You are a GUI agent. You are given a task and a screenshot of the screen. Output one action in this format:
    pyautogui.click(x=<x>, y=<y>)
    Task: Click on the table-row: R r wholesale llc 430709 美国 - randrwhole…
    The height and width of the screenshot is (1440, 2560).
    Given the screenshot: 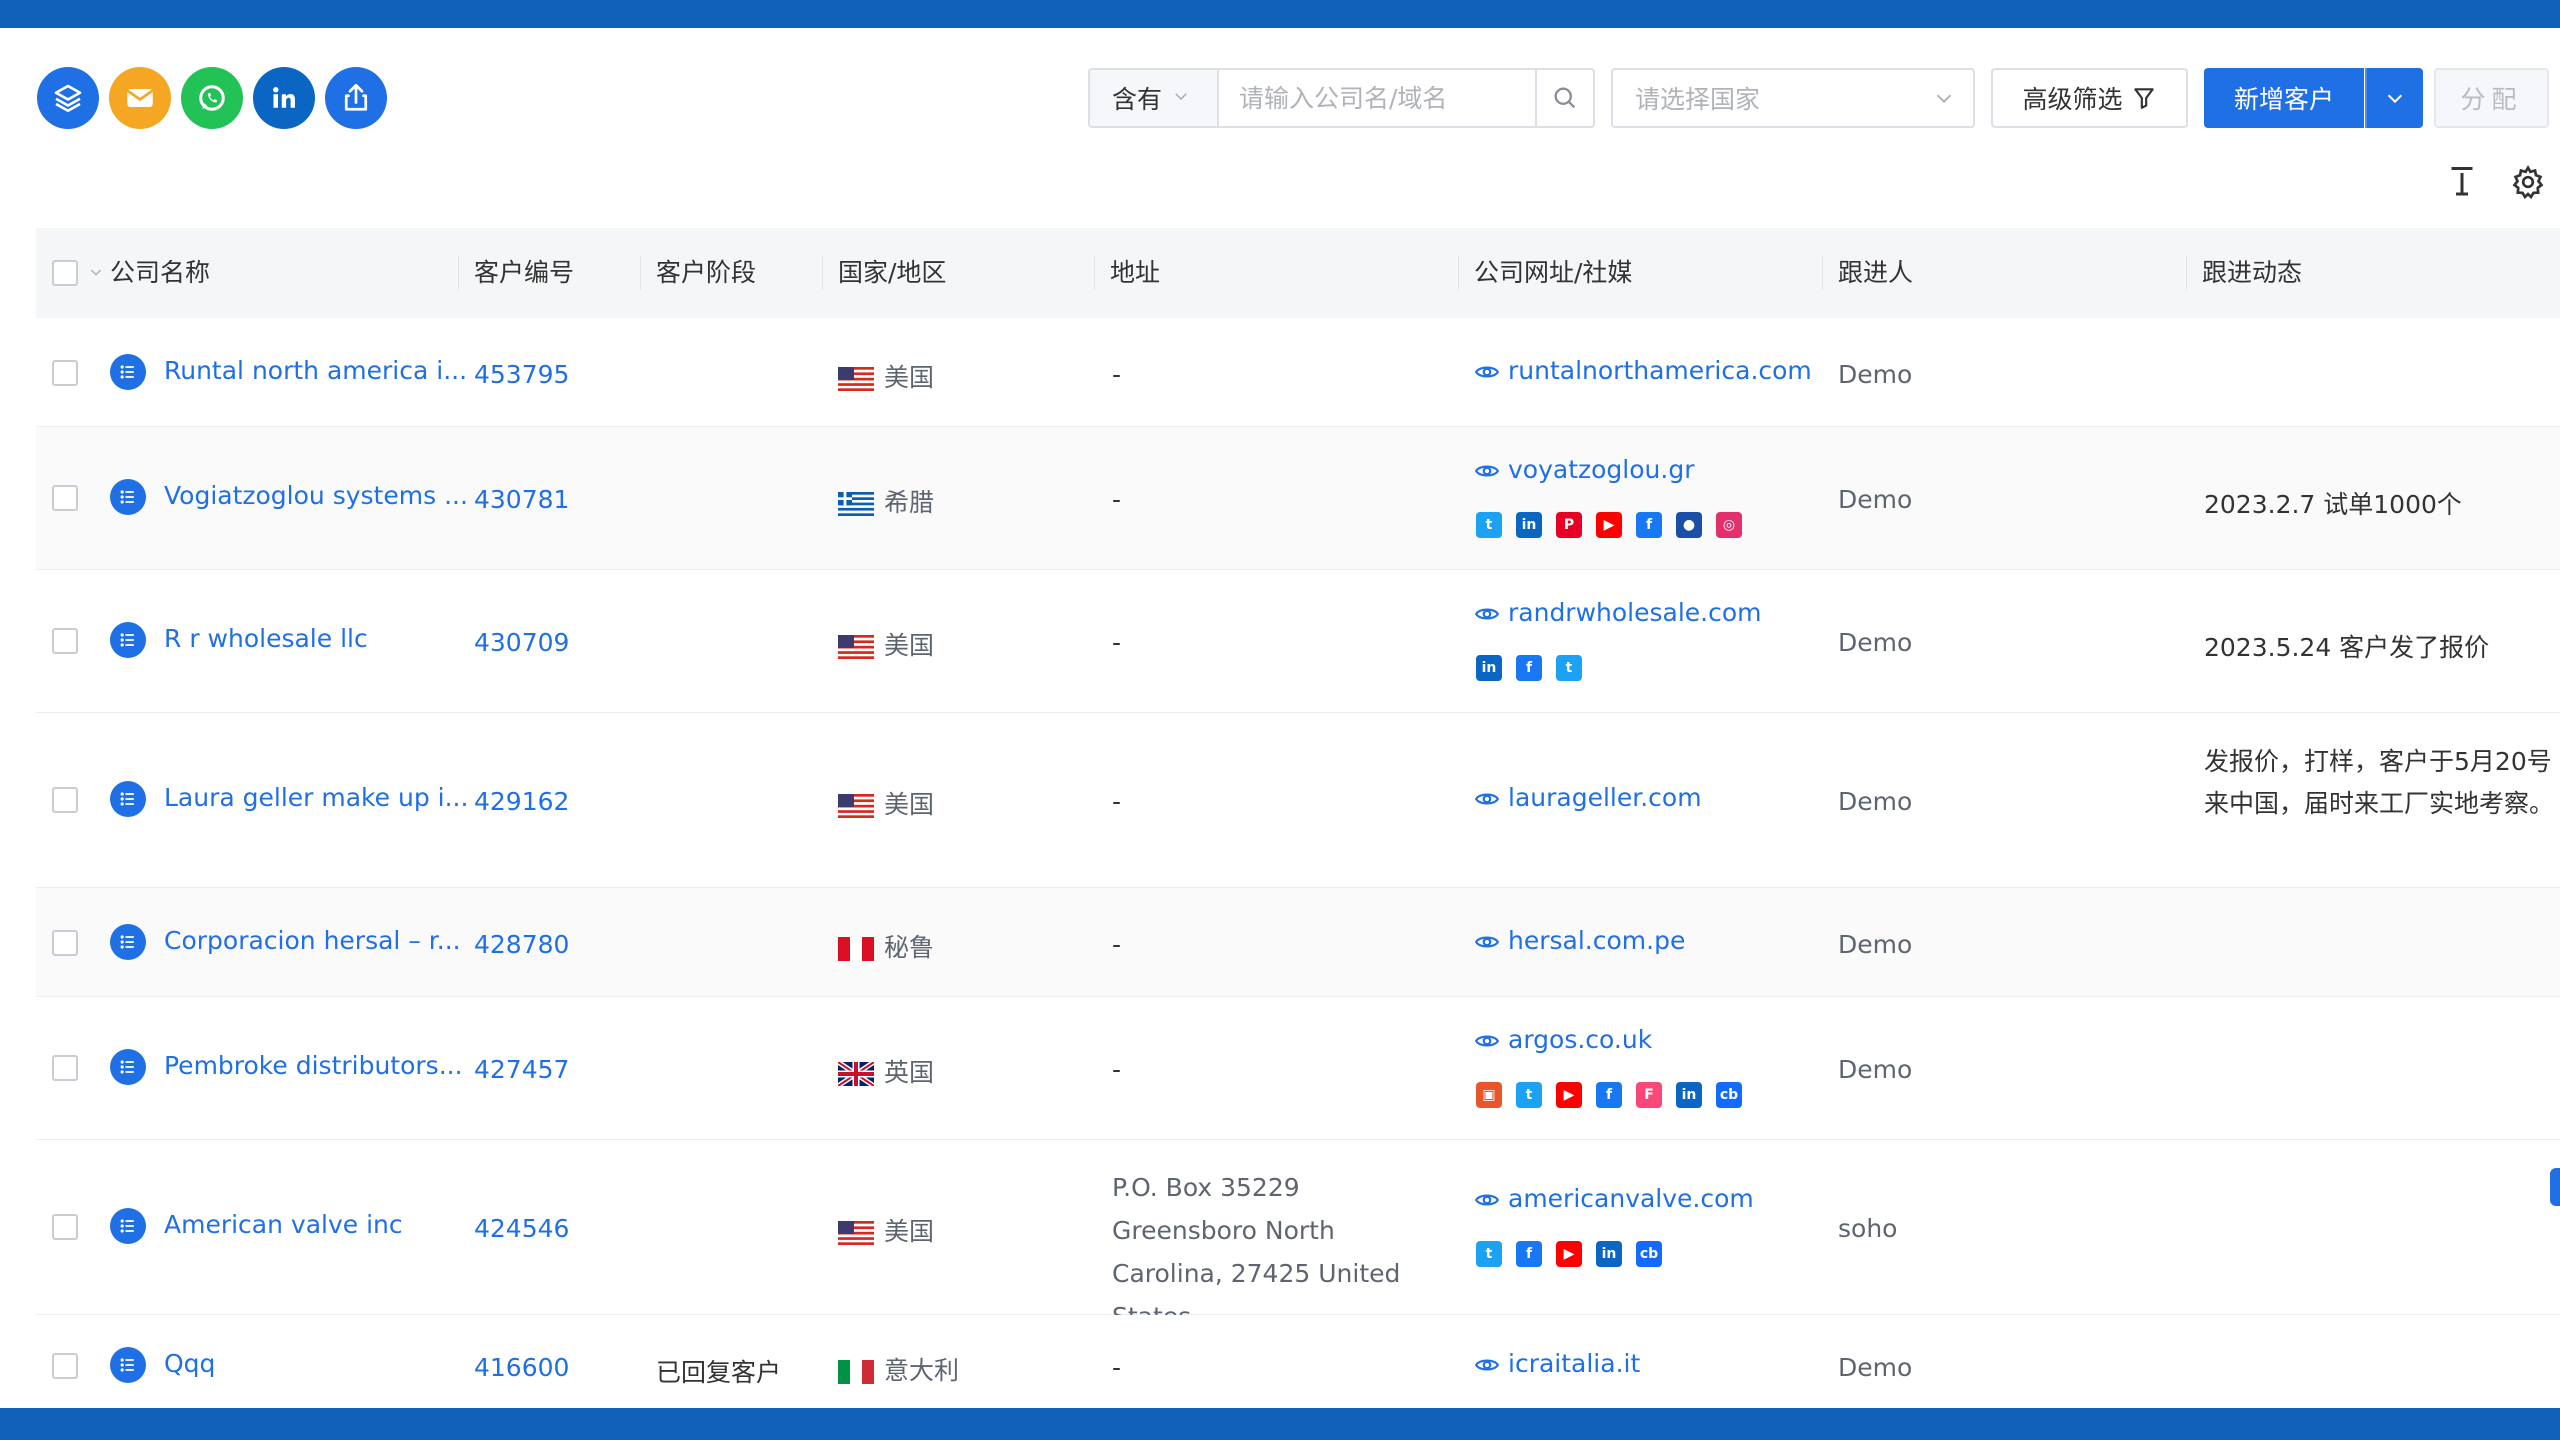 What is the action you would take?
    pyautogui.click(x=1298, y=641)
    